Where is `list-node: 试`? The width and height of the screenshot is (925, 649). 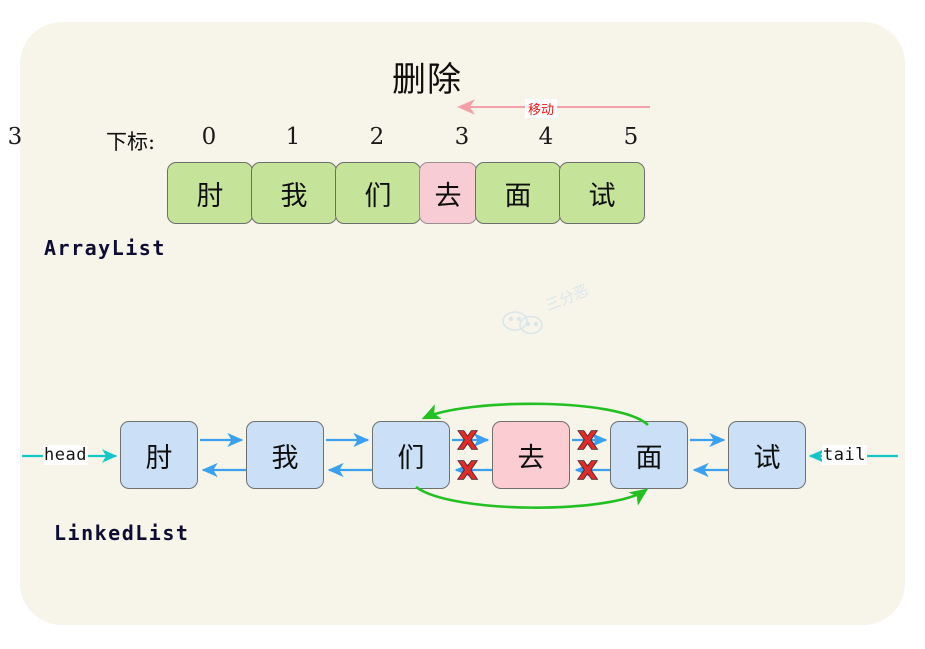
list-node: 试 is located at coordinates (767, 455).